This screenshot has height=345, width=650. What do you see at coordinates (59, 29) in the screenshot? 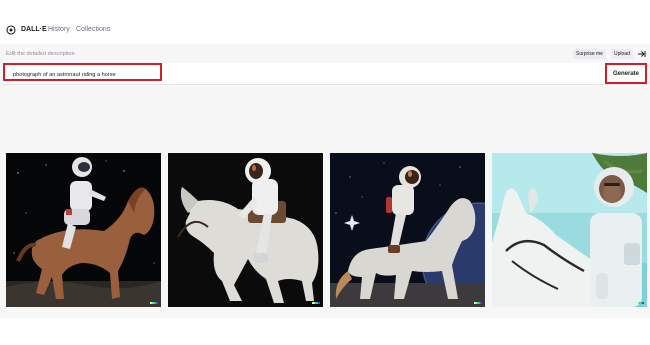
I see `nav-history-link: History` at bounding box center [59, 29].